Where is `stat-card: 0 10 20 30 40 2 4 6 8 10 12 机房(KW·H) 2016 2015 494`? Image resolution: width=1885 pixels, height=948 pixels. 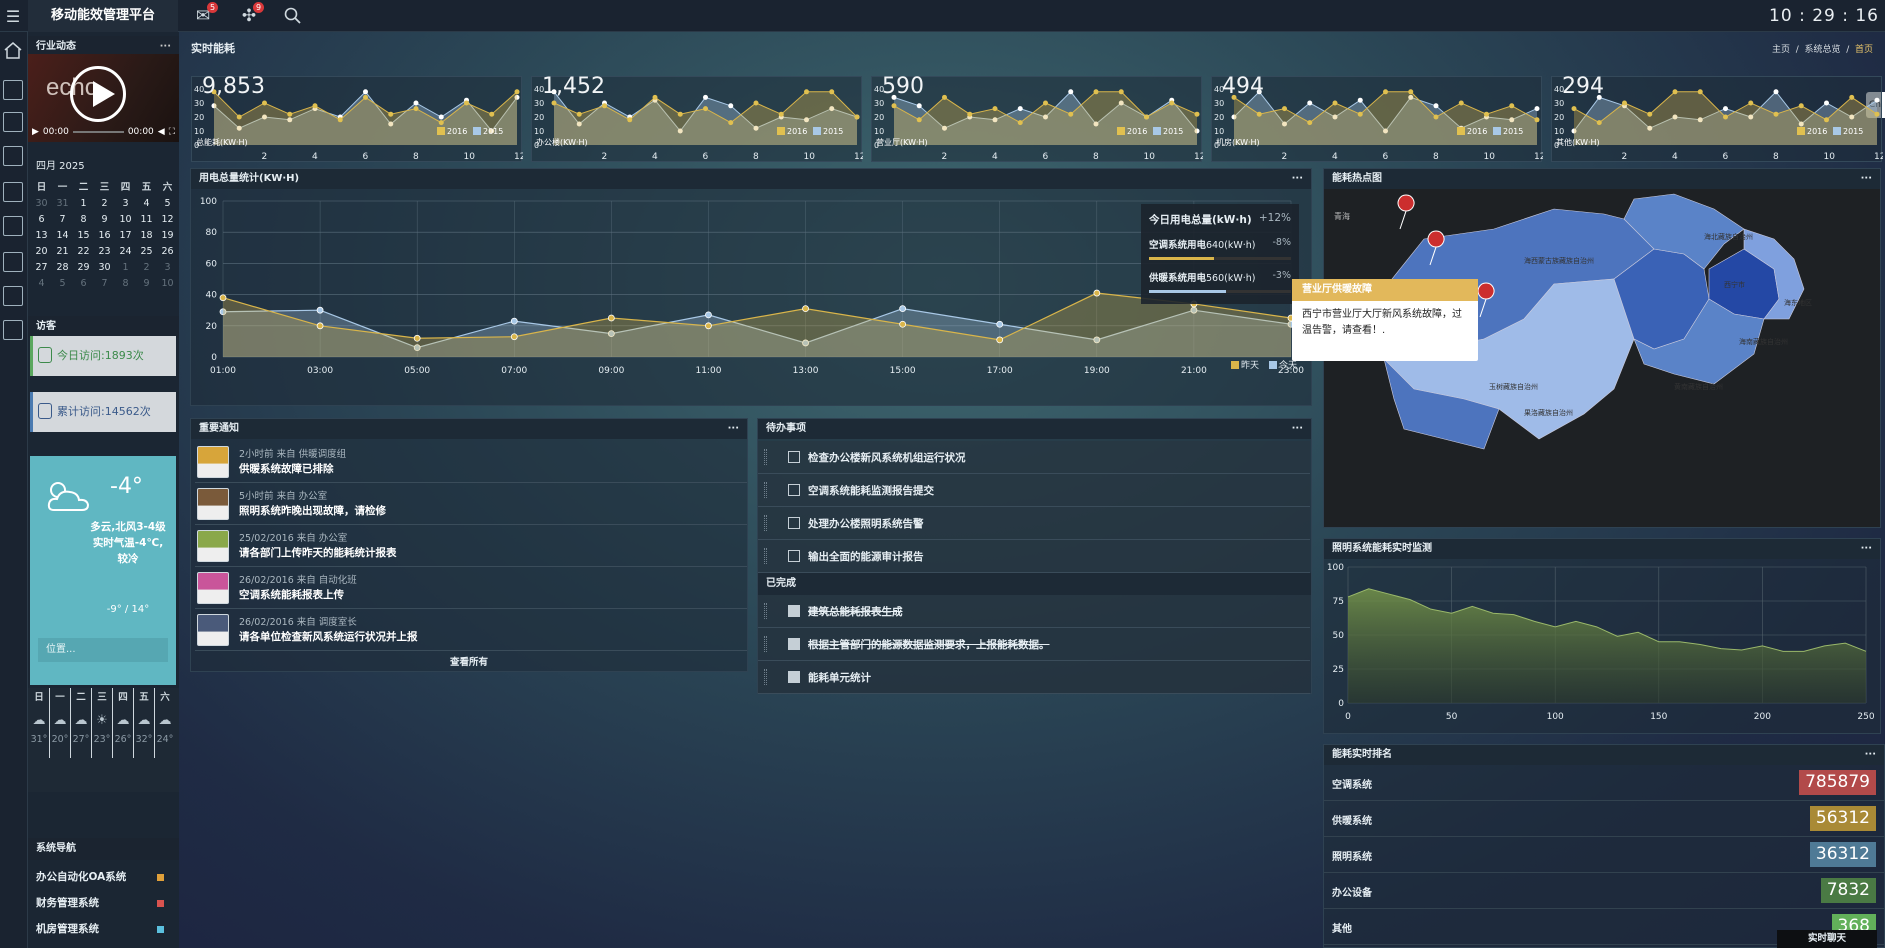 stat-card: 0 10 20 30 40 2 4 6 8 10 12 机房(KW·H) 2016 2015 494 is located at coordinates (1377, 118).